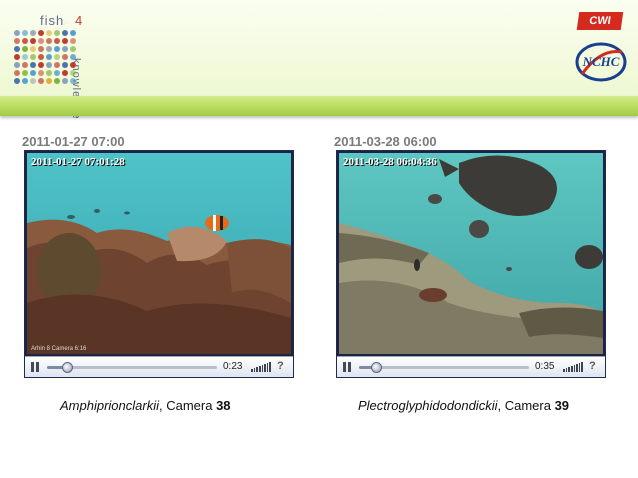 The image size is (638, 478). Describe the element at coordinates (59, 349) in the screenshot. I see `camera-tag: Arhin 8 Camera 6:16` at that location.